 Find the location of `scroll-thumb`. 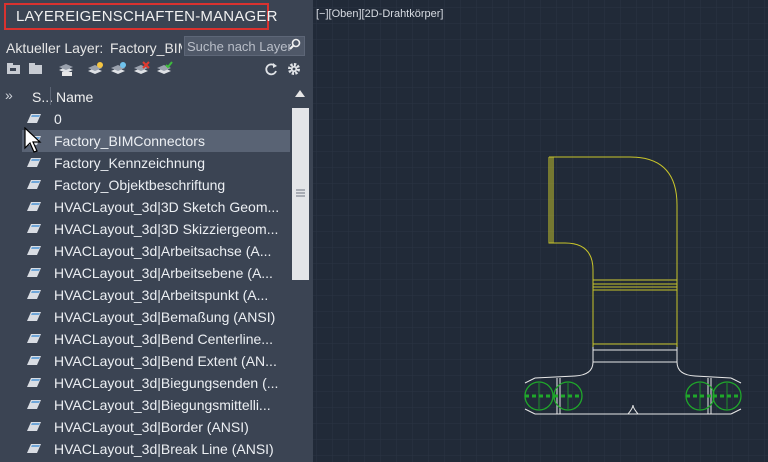

scroll-thumb is located at coordinates (300, 194).